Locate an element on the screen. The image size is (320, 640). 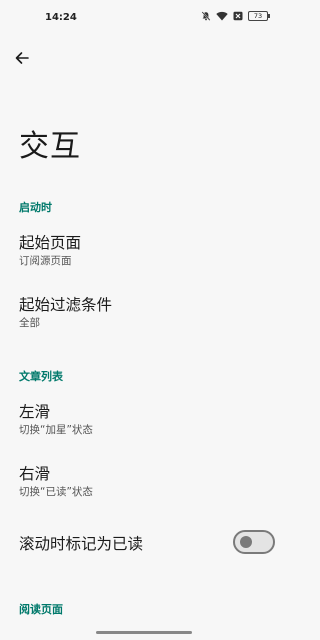
section-header-article-list: 文章列表 is located at coordinates (41, 376).